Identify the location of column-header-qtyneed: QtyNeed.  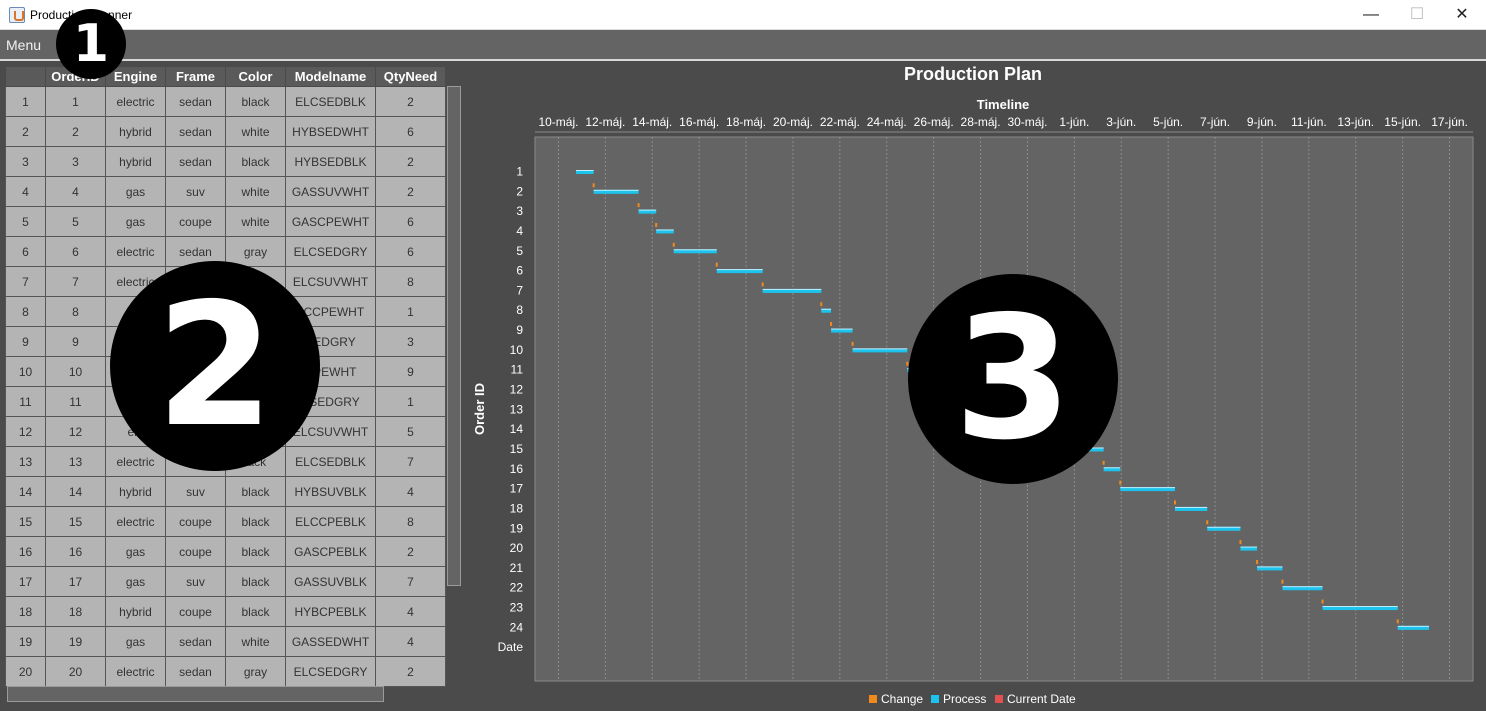
(410, 76).